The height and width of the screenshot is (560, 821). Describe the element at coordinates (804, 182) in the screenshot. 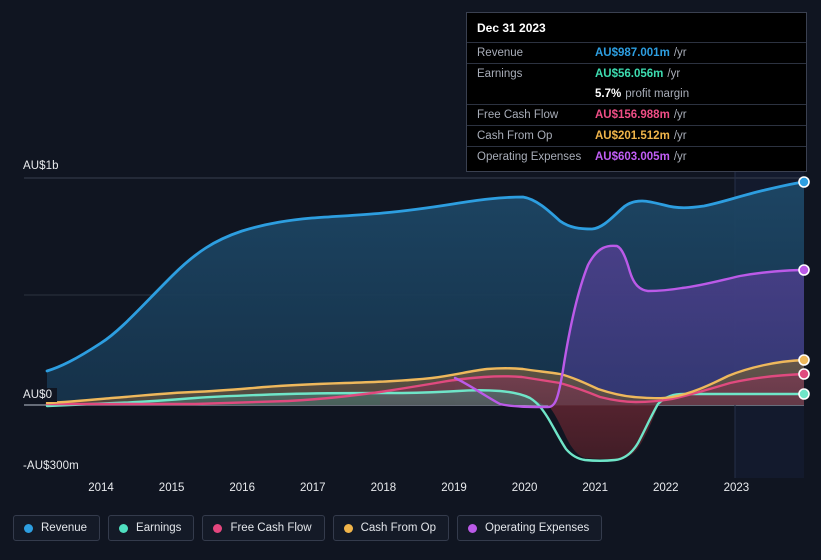

I see `revenue-endpoint-marker` at that location.